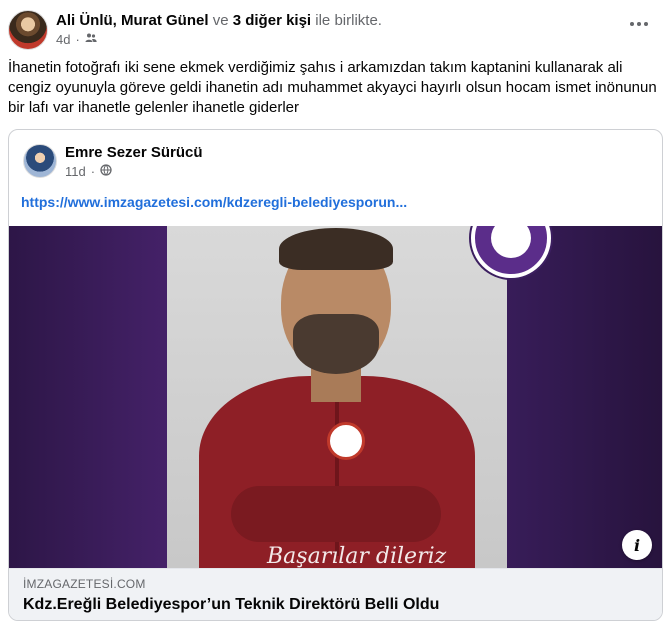 The height and width of the screenshot is (624, 670). I want to click on coach-beard, so click(336, 344).